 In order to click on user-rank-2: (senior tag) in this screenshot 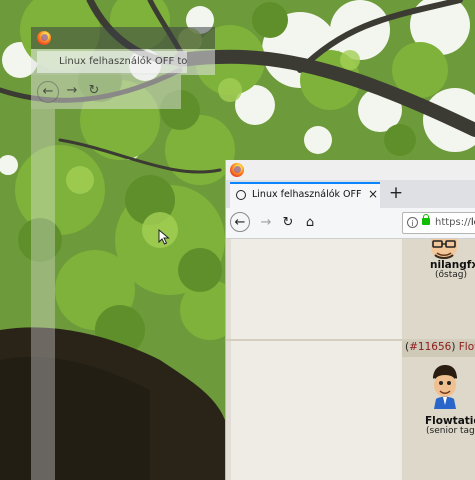, I will do `click(450, 431)`.